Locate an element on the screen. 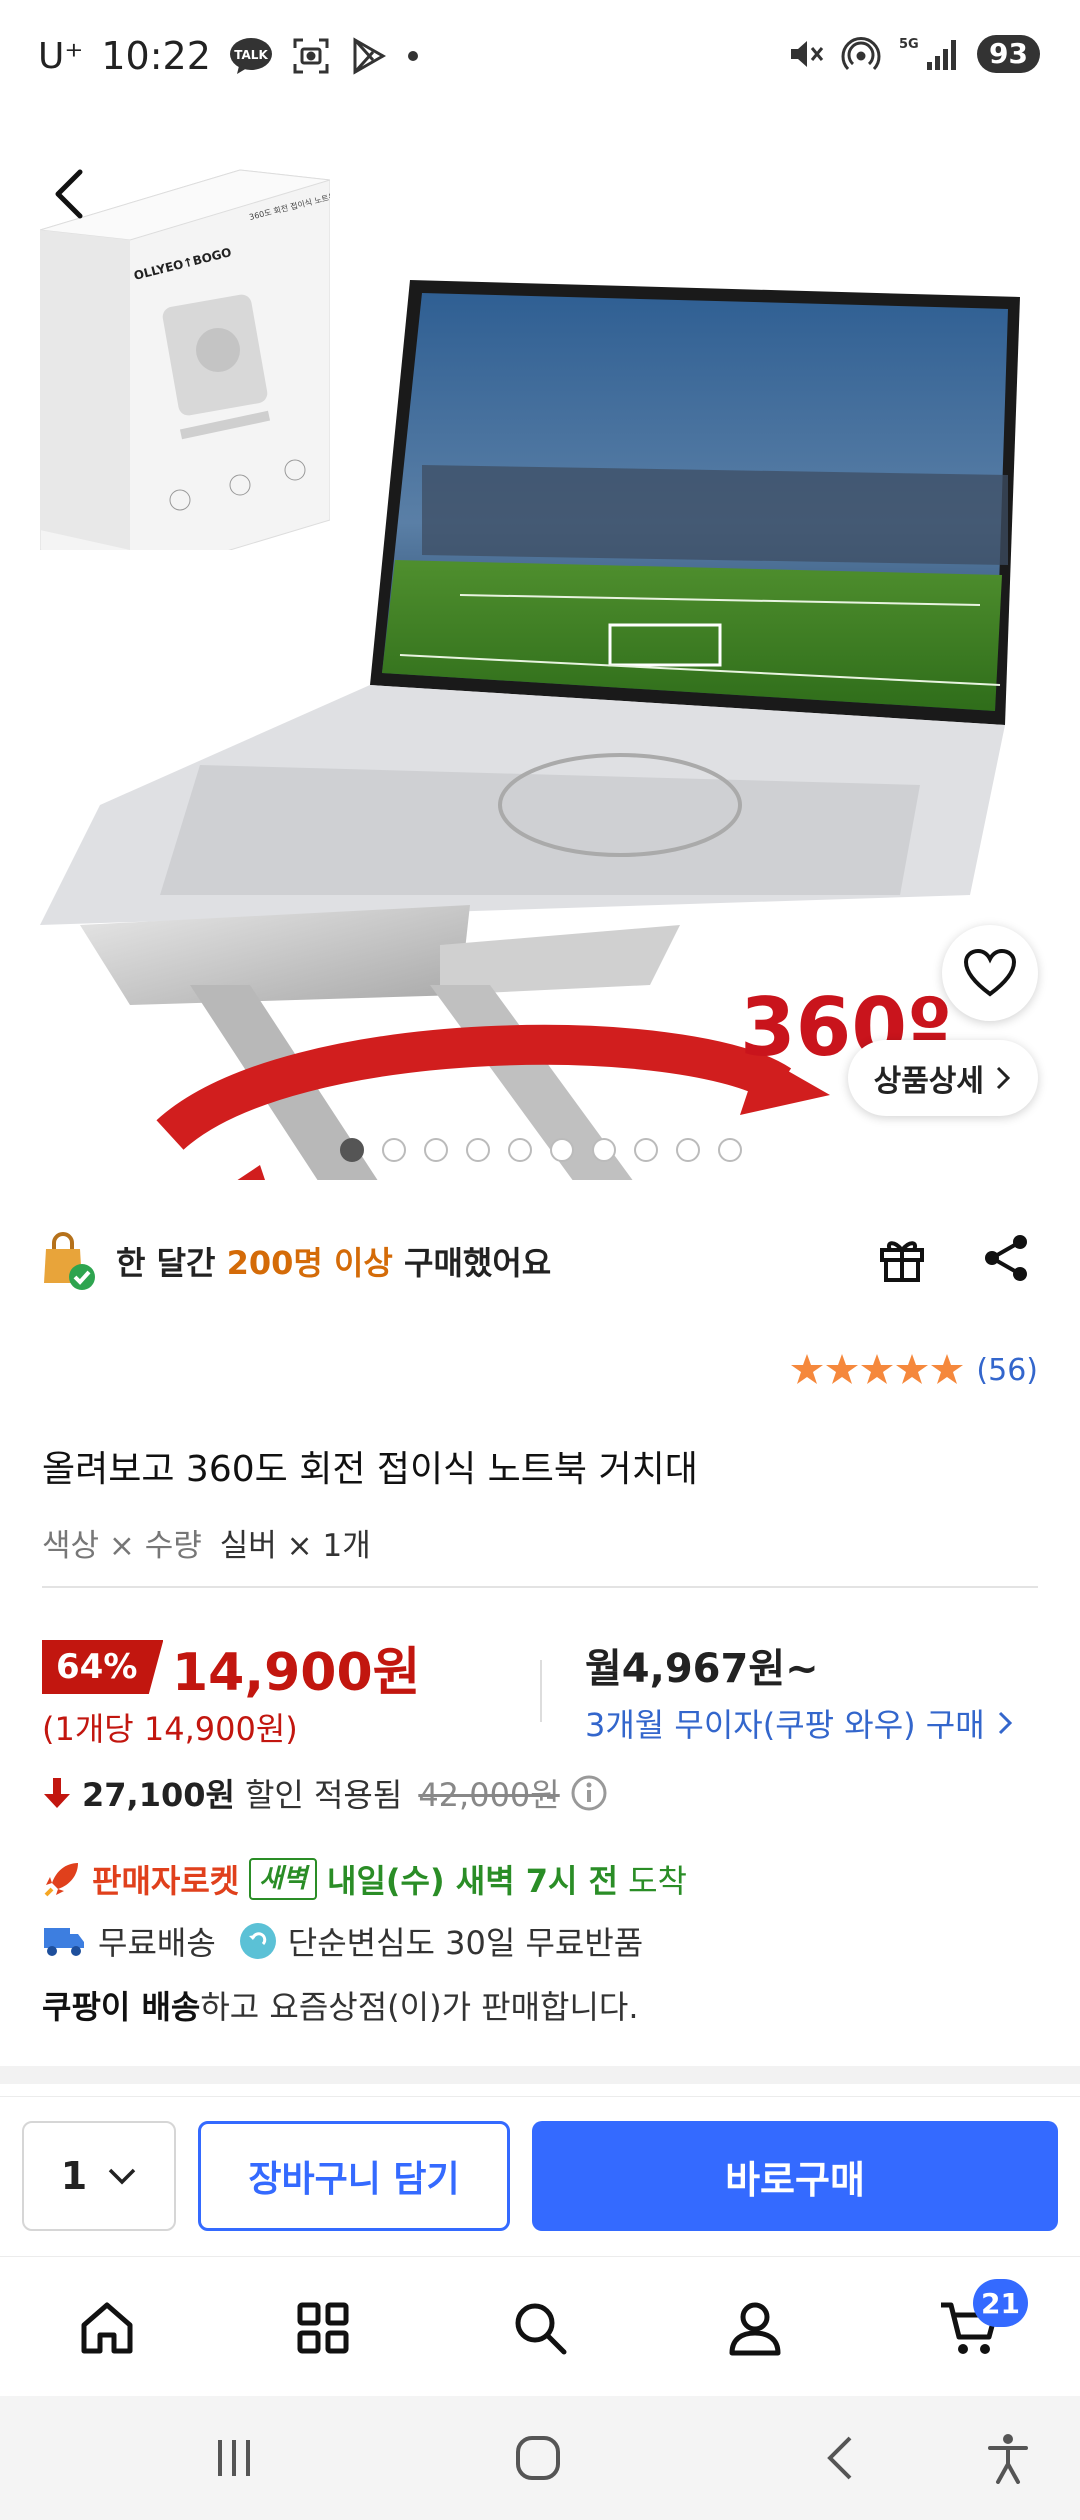  installment-link: 3개월 무이자(쿠팡 와우) 구매 is located at coordinates (799, 1723).